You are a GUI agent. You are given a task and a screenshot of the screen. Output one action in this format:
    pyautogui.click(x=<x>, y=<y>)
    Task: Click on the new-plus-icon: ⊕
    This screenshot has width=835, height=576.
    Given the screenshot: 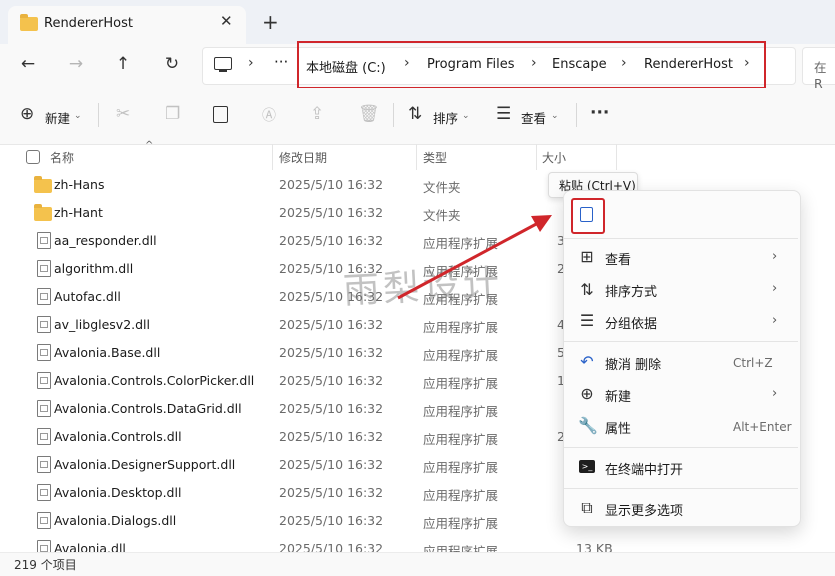 What is the action you would take?
    pyautogui.click(x=587, y=393)
    